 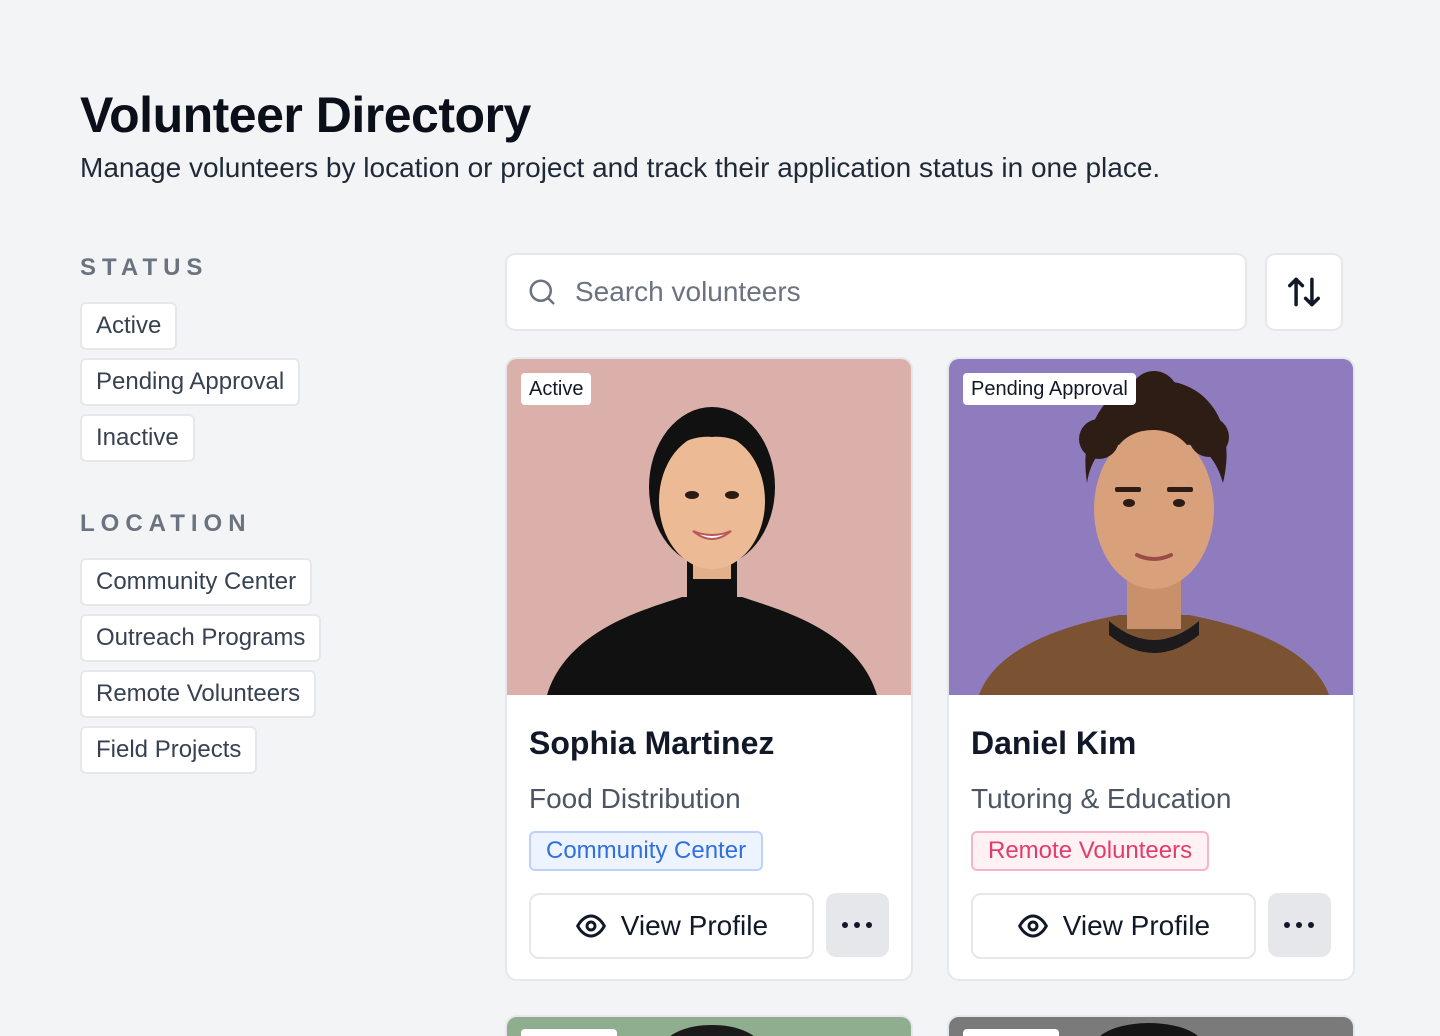 I want to click on sort-button, so click(x=1304, y=292).